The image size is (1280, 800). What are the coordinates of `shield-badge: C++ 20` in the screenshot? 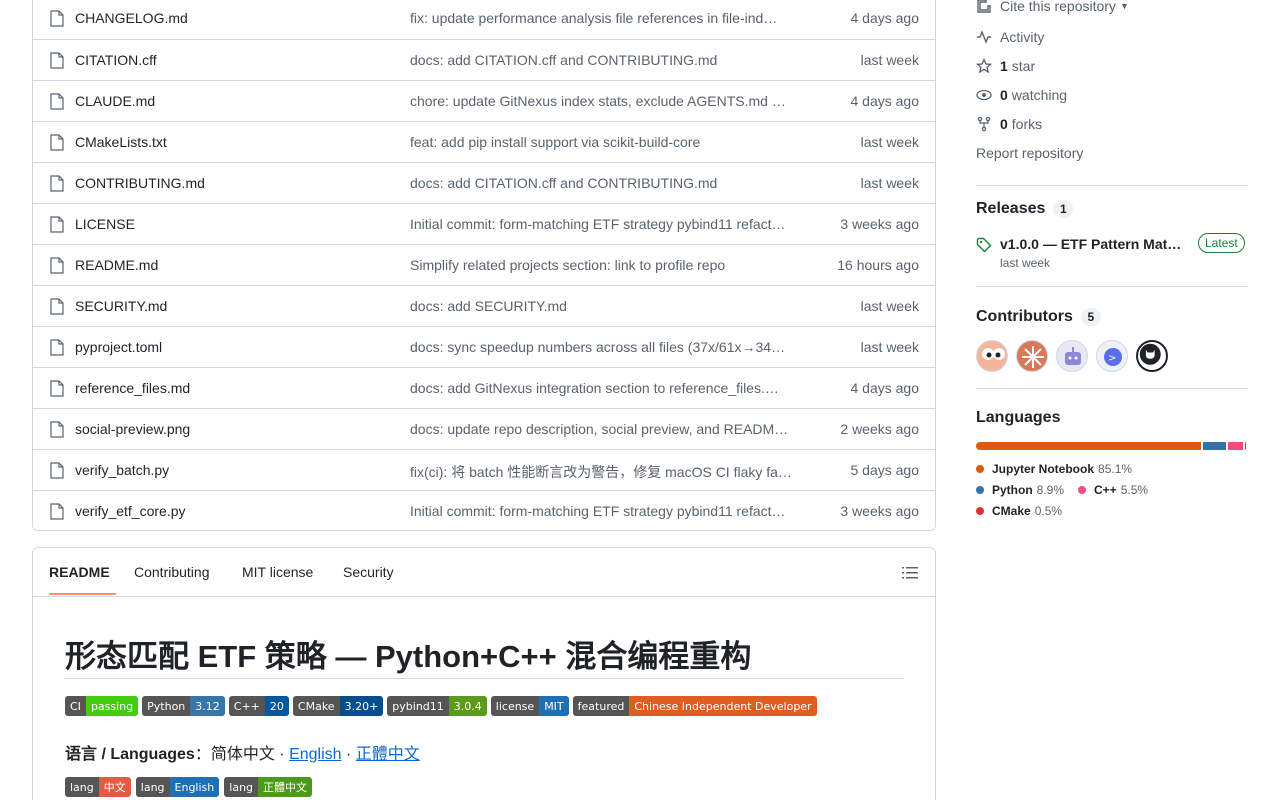 It's located at (258, 706).